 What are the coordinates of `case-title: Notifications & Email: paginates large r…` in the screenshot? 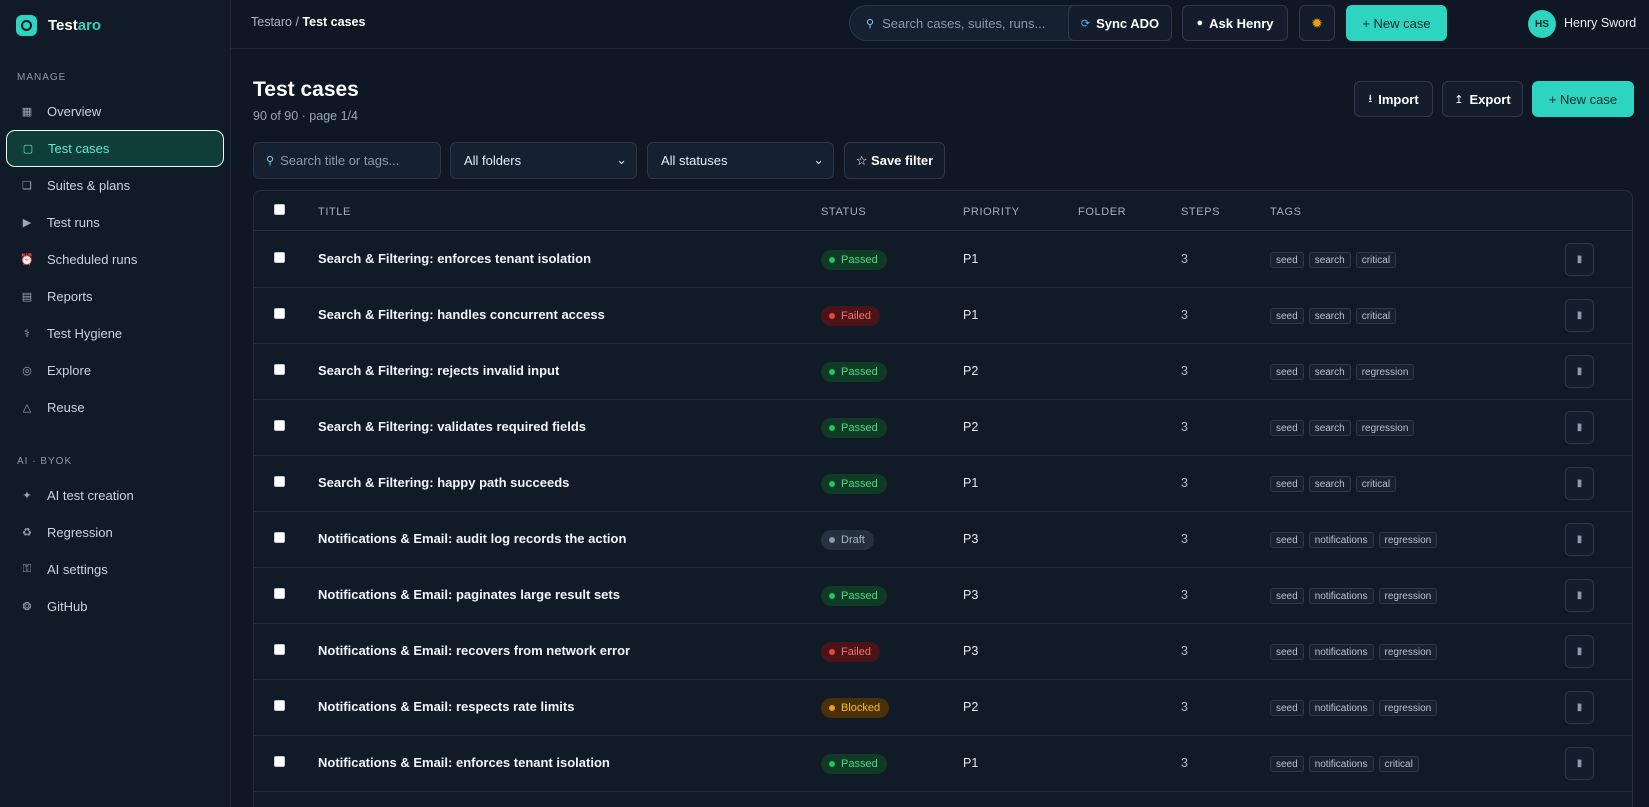 It's located at (469, 594).